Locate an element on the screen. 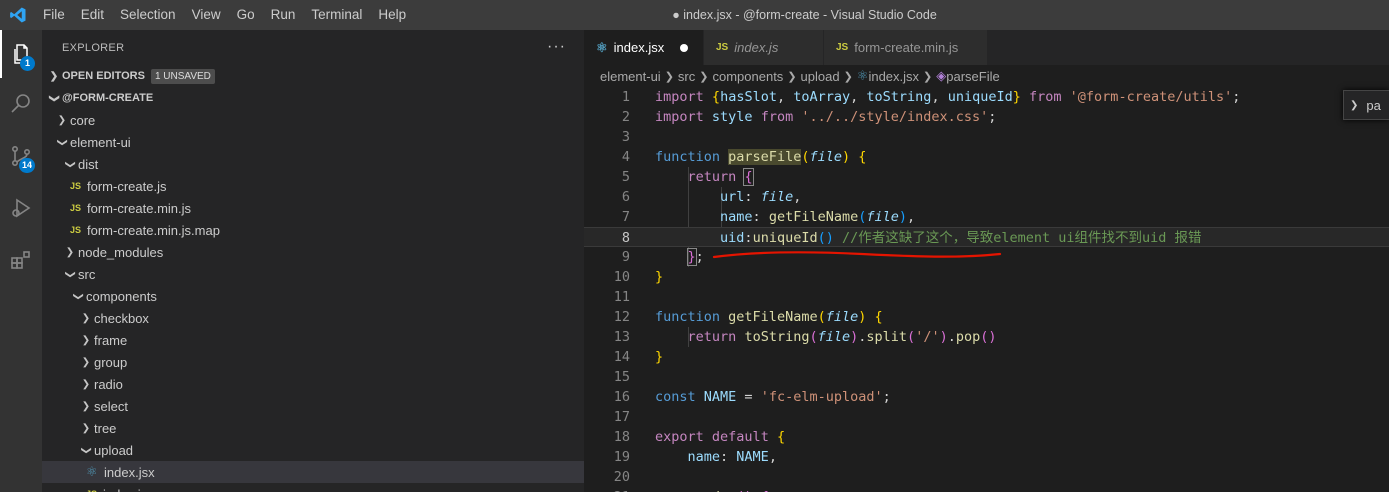 The width and height of the screenshot is (1389, 492). tree-folder: ❯ frame is located at coordinates (313, 340).